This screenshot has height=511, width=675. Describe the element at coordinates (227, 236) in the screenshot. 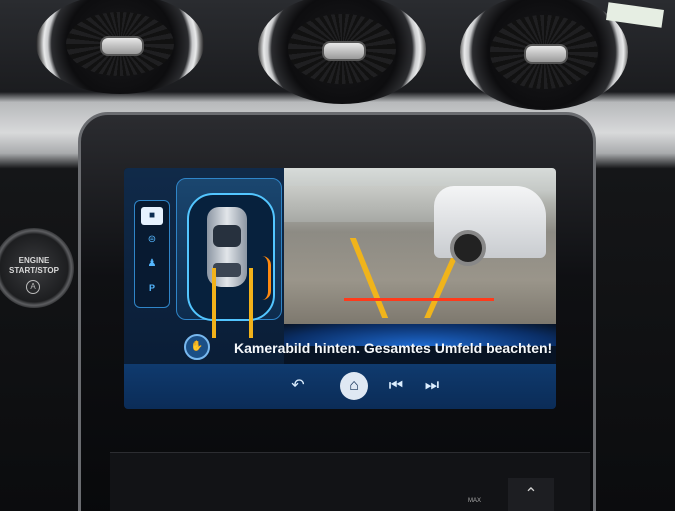

I see `car-windshield` at that location.